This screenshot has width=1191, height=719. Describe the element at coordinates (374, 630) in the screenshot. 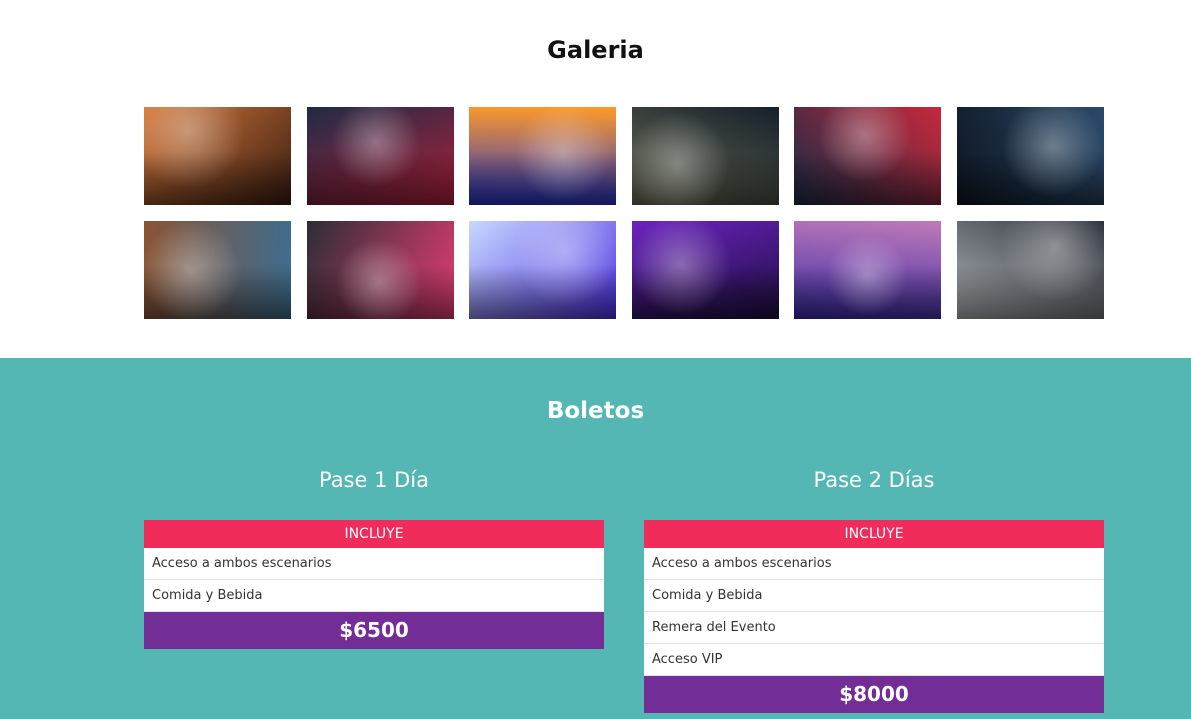

I see `price-label: $6500` at that location.